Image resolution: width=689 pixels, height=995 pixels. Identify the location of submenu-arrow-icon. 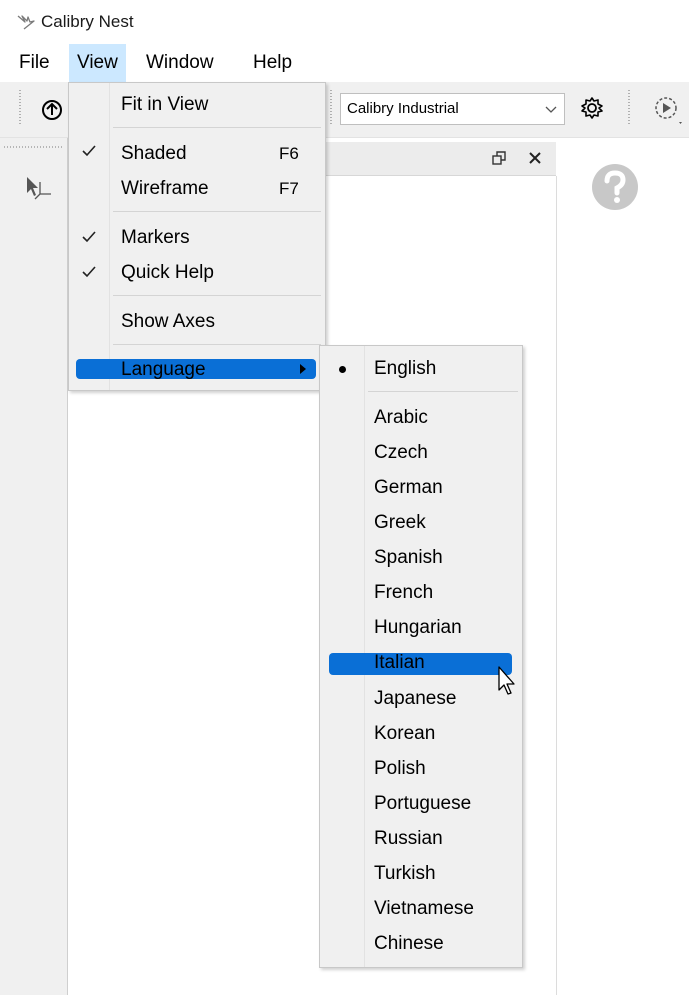
(303, 369).